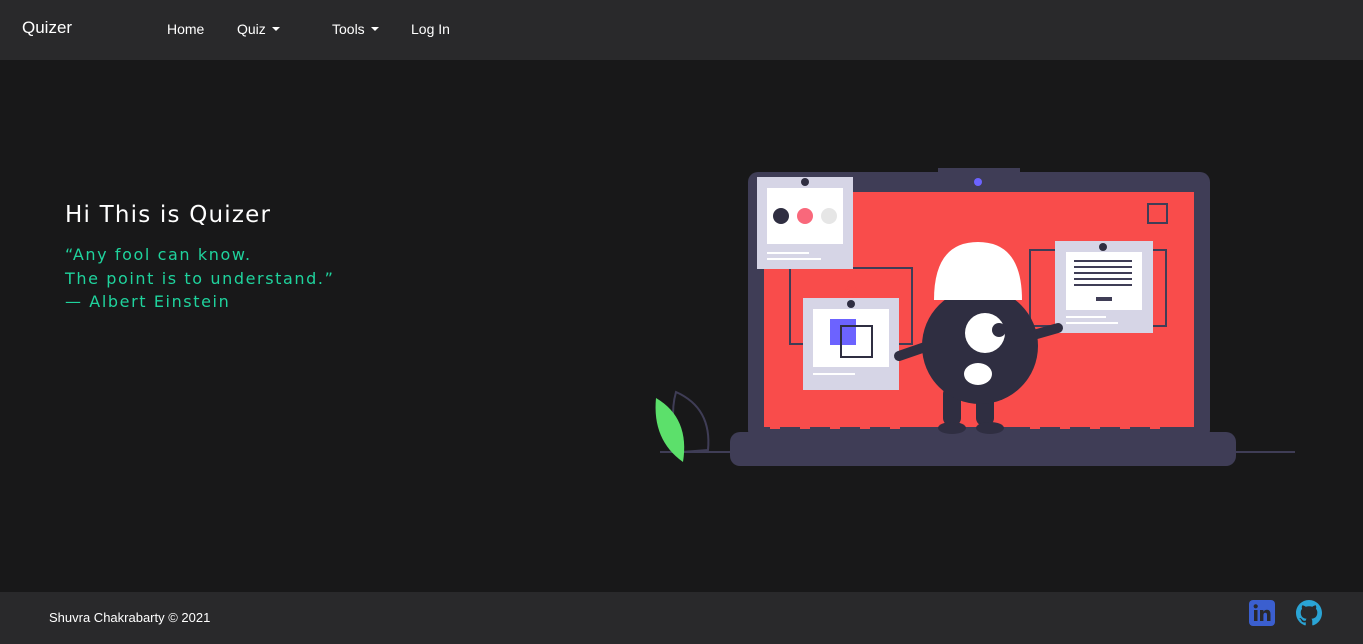  I want to click on quote-line: The point is to understand.”, so click(200, 278).